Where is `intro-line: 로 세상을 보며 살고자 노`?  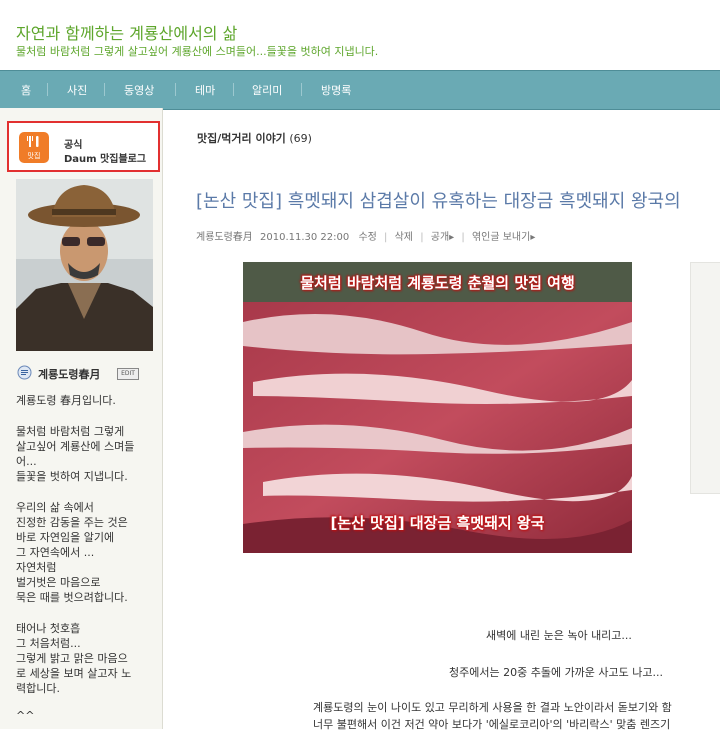 intro-line: 로 세상을 보며 살고자 노 is located at coordinates (74, 673).